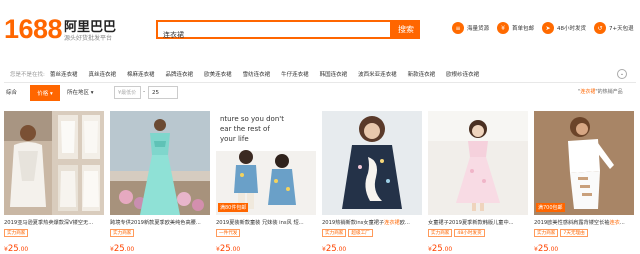  Describe the element at coordinates (588, 92) in the screenshot. I see `related-keyword: 连衣裙` at that location.